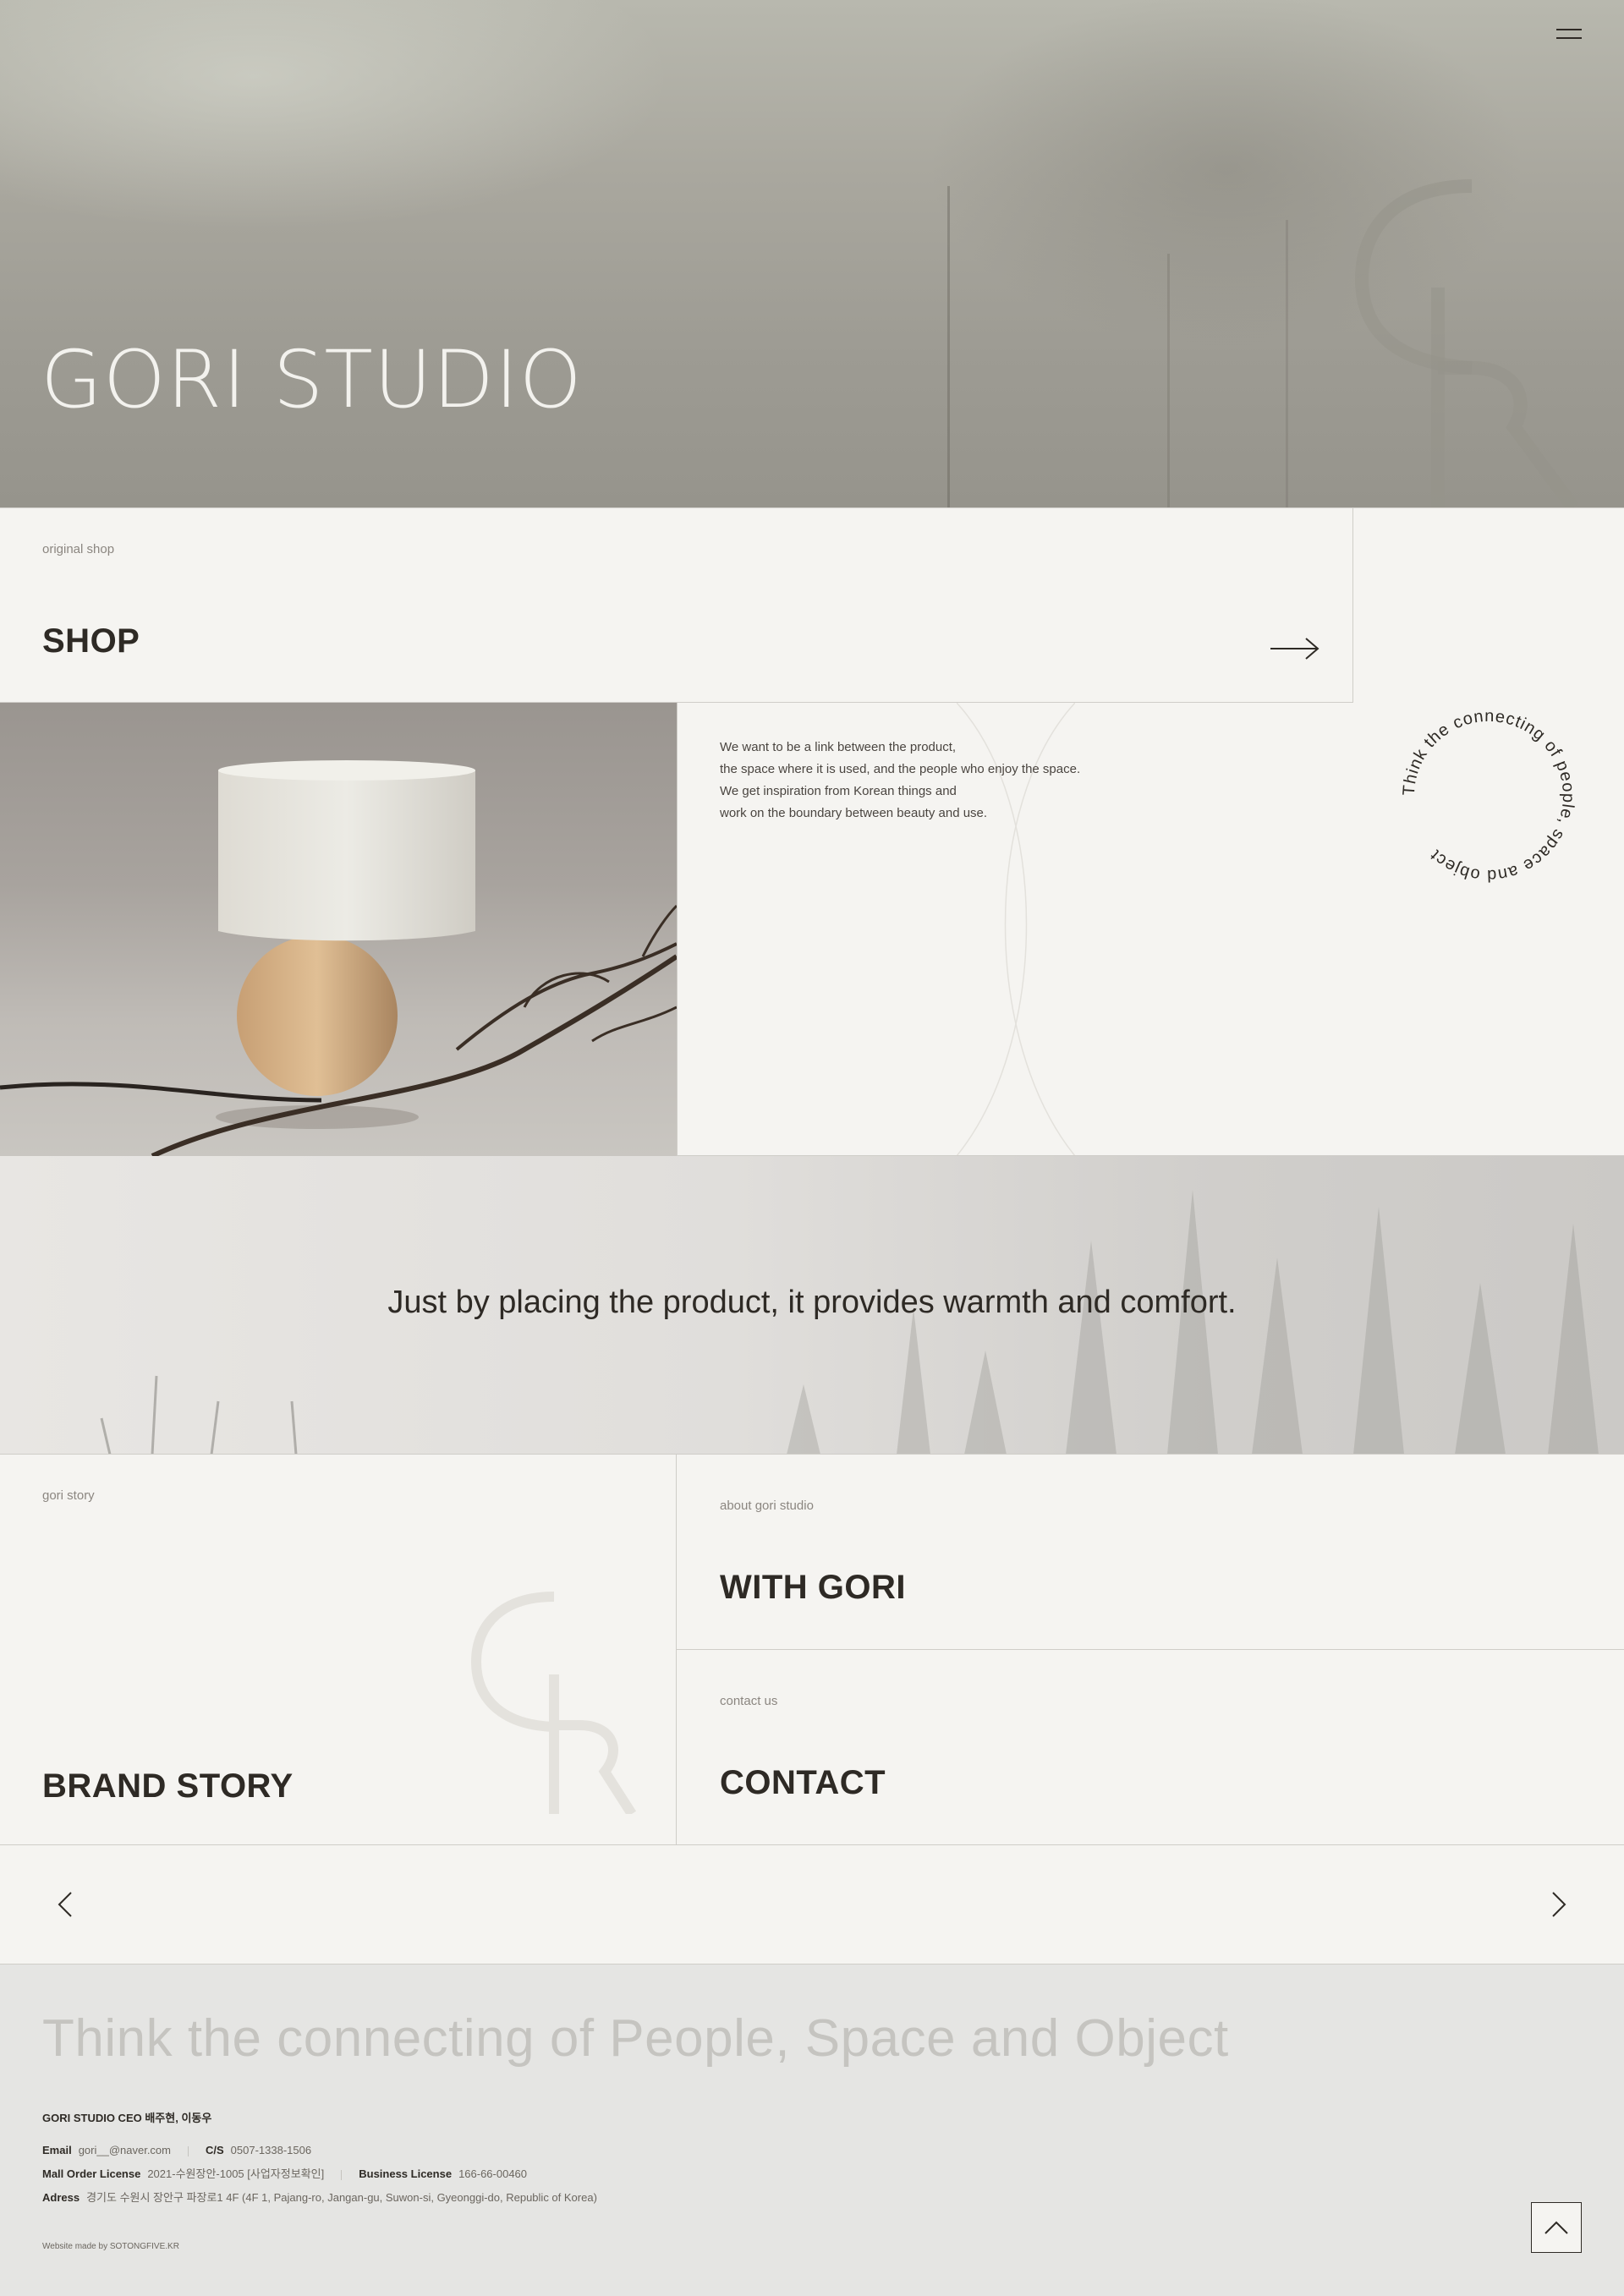 The width and height of the screenshot is (1624, 2296). I want to click on shop-eyebrow: original shop, so click(78, 549).